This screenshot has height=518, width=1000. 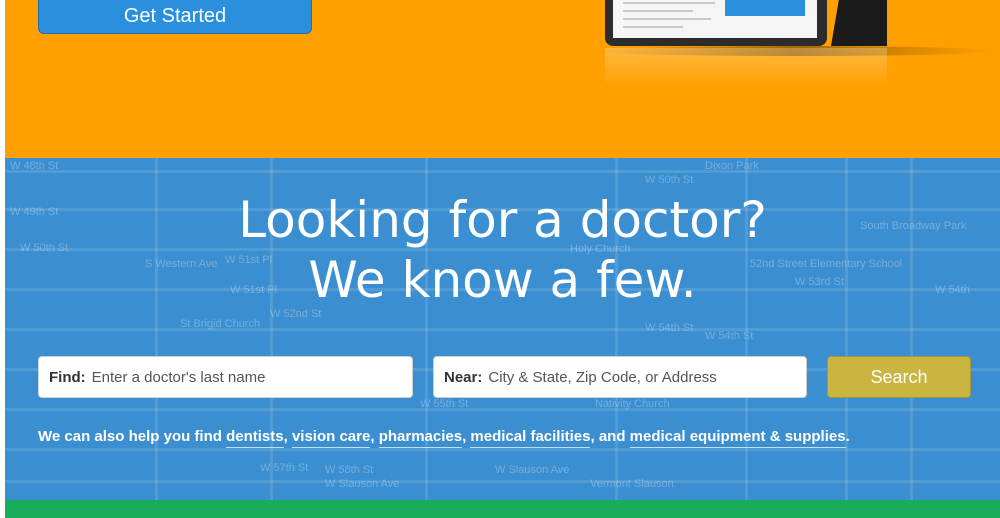 I want to click on screen-blue-panel, so click(x=765, y=8).